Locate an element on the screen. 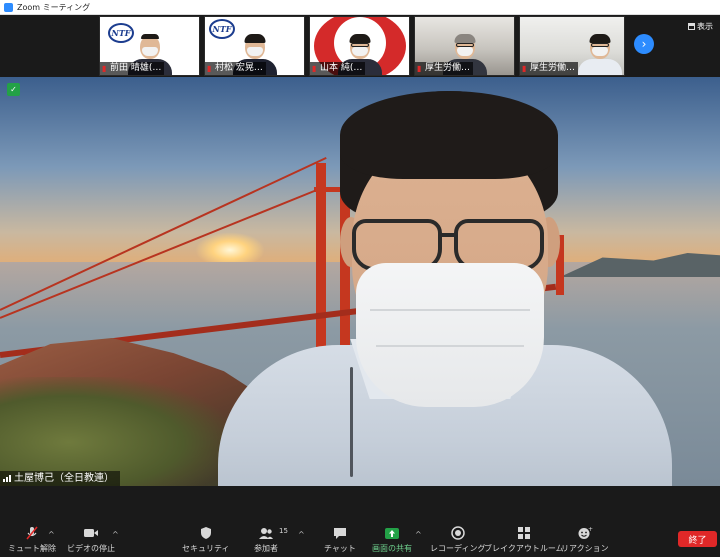 Image resolution: width=720 pixels, height=557 pixels. view-grid-icon is located at coordinates (691, 26).